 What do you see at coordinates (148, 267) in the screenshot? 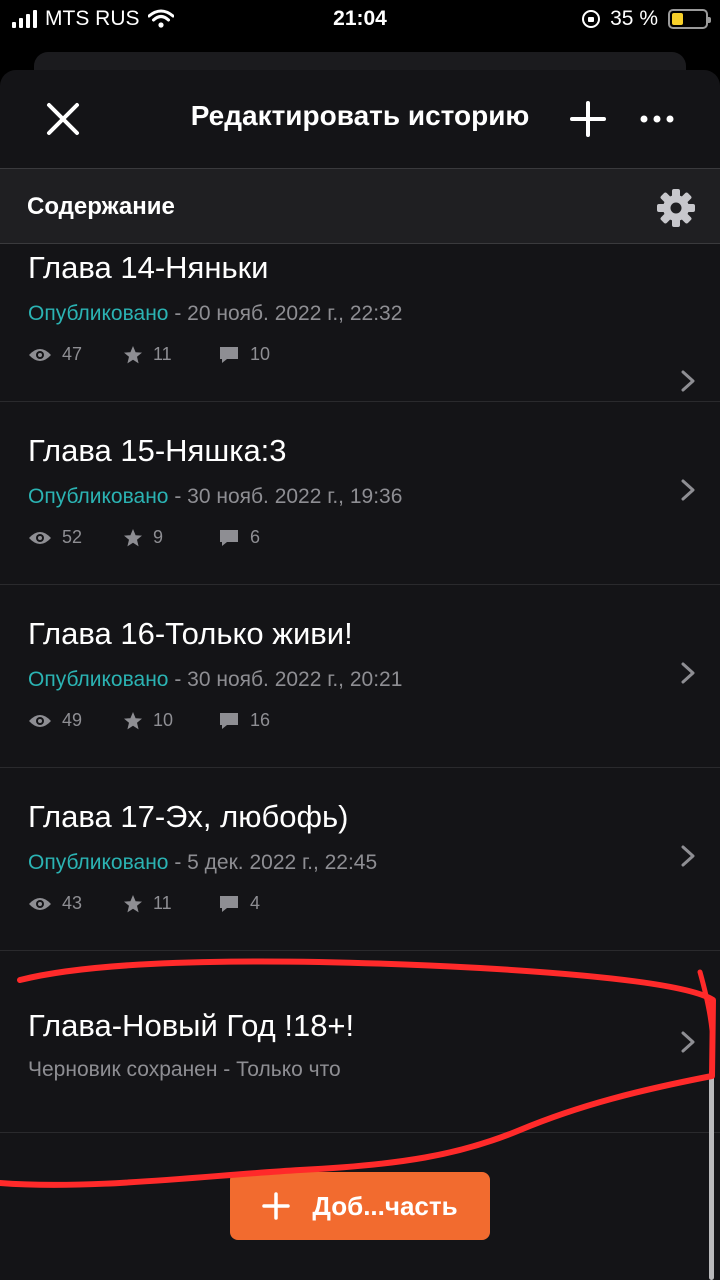
I see `part-title: Глава 14-Няньки` at bounding box center [148, 267].